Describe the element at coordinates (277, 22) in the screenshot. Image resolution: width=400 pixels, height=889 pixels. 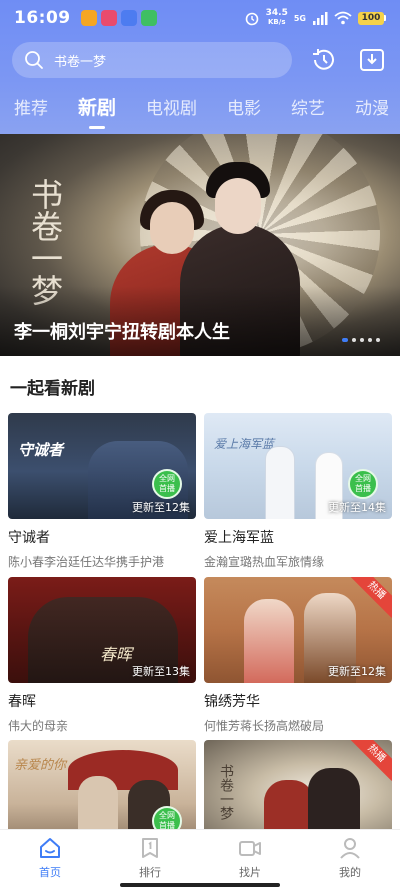
I see `network-speed-unit: KB/s` at that location.